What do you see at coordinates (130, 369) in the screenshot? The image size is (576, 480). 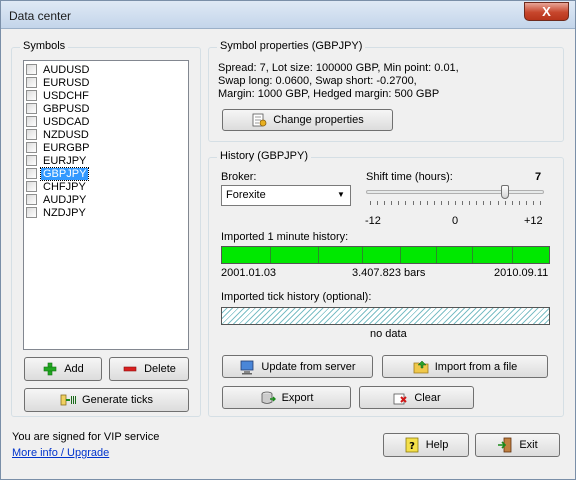 I see `minus-icon` at bounding box center [130, 369].